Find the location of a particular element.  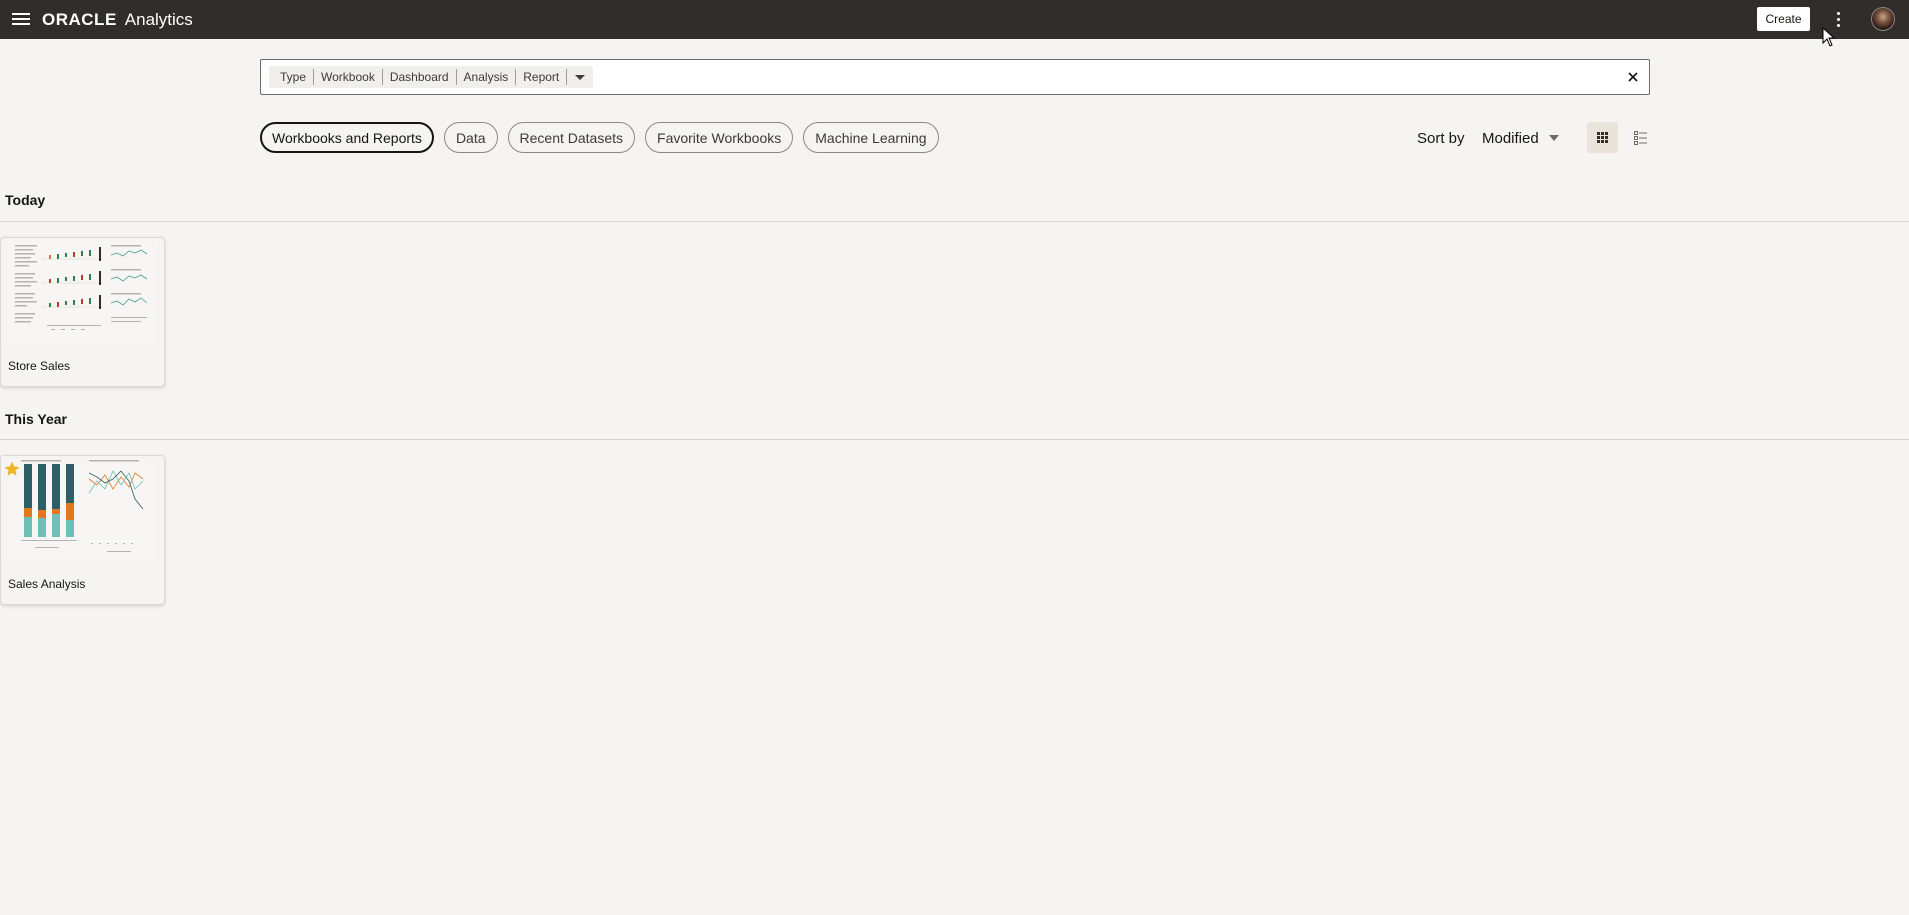

store-sales-thumbnail is located at coordinates (82, 293).